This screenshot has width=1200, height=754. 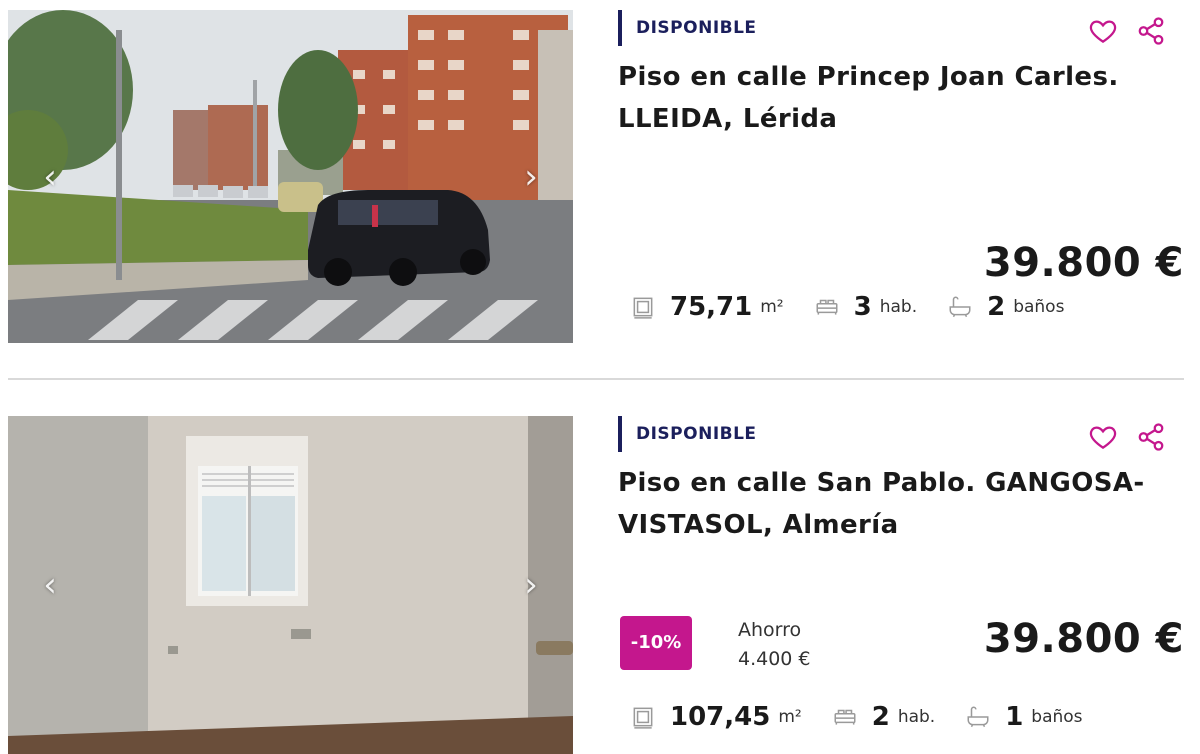 What do you see at coordinates (774, 645) in the screenshot?
I see `saving-info: Ahorro 4.400 €` at bounding box center [774, 645].